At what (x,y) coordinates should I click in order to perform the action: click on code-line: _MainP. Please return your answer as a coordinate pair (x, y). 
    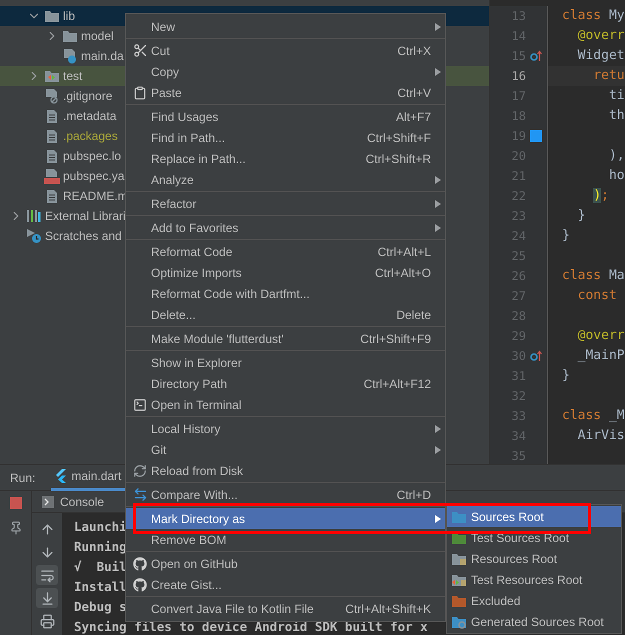
    Looking at the image, I should click on (600, 356).